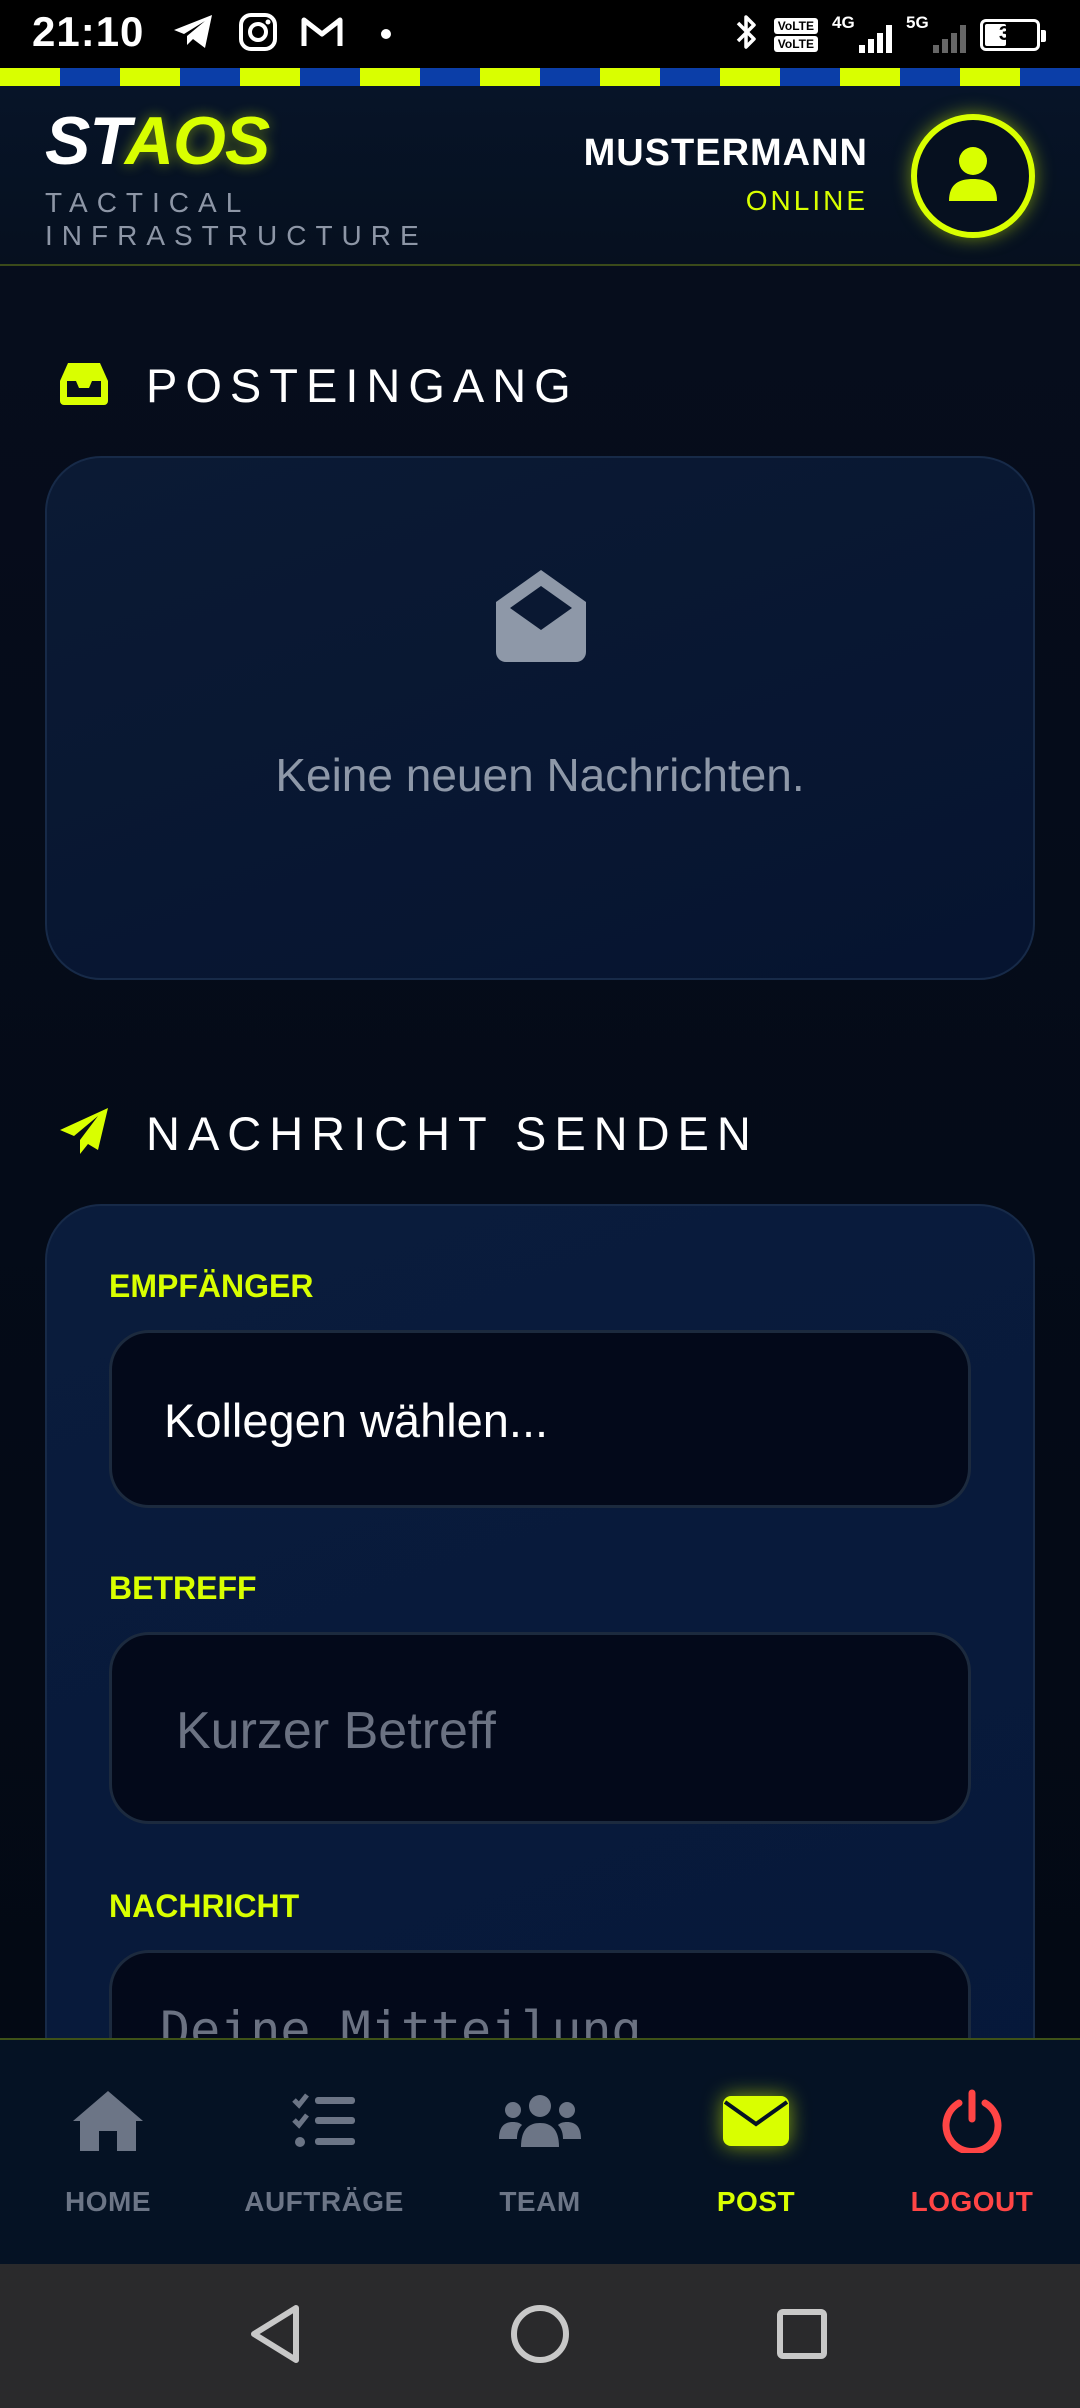  I want to click on notification-dot-icon, so click(386, 34).